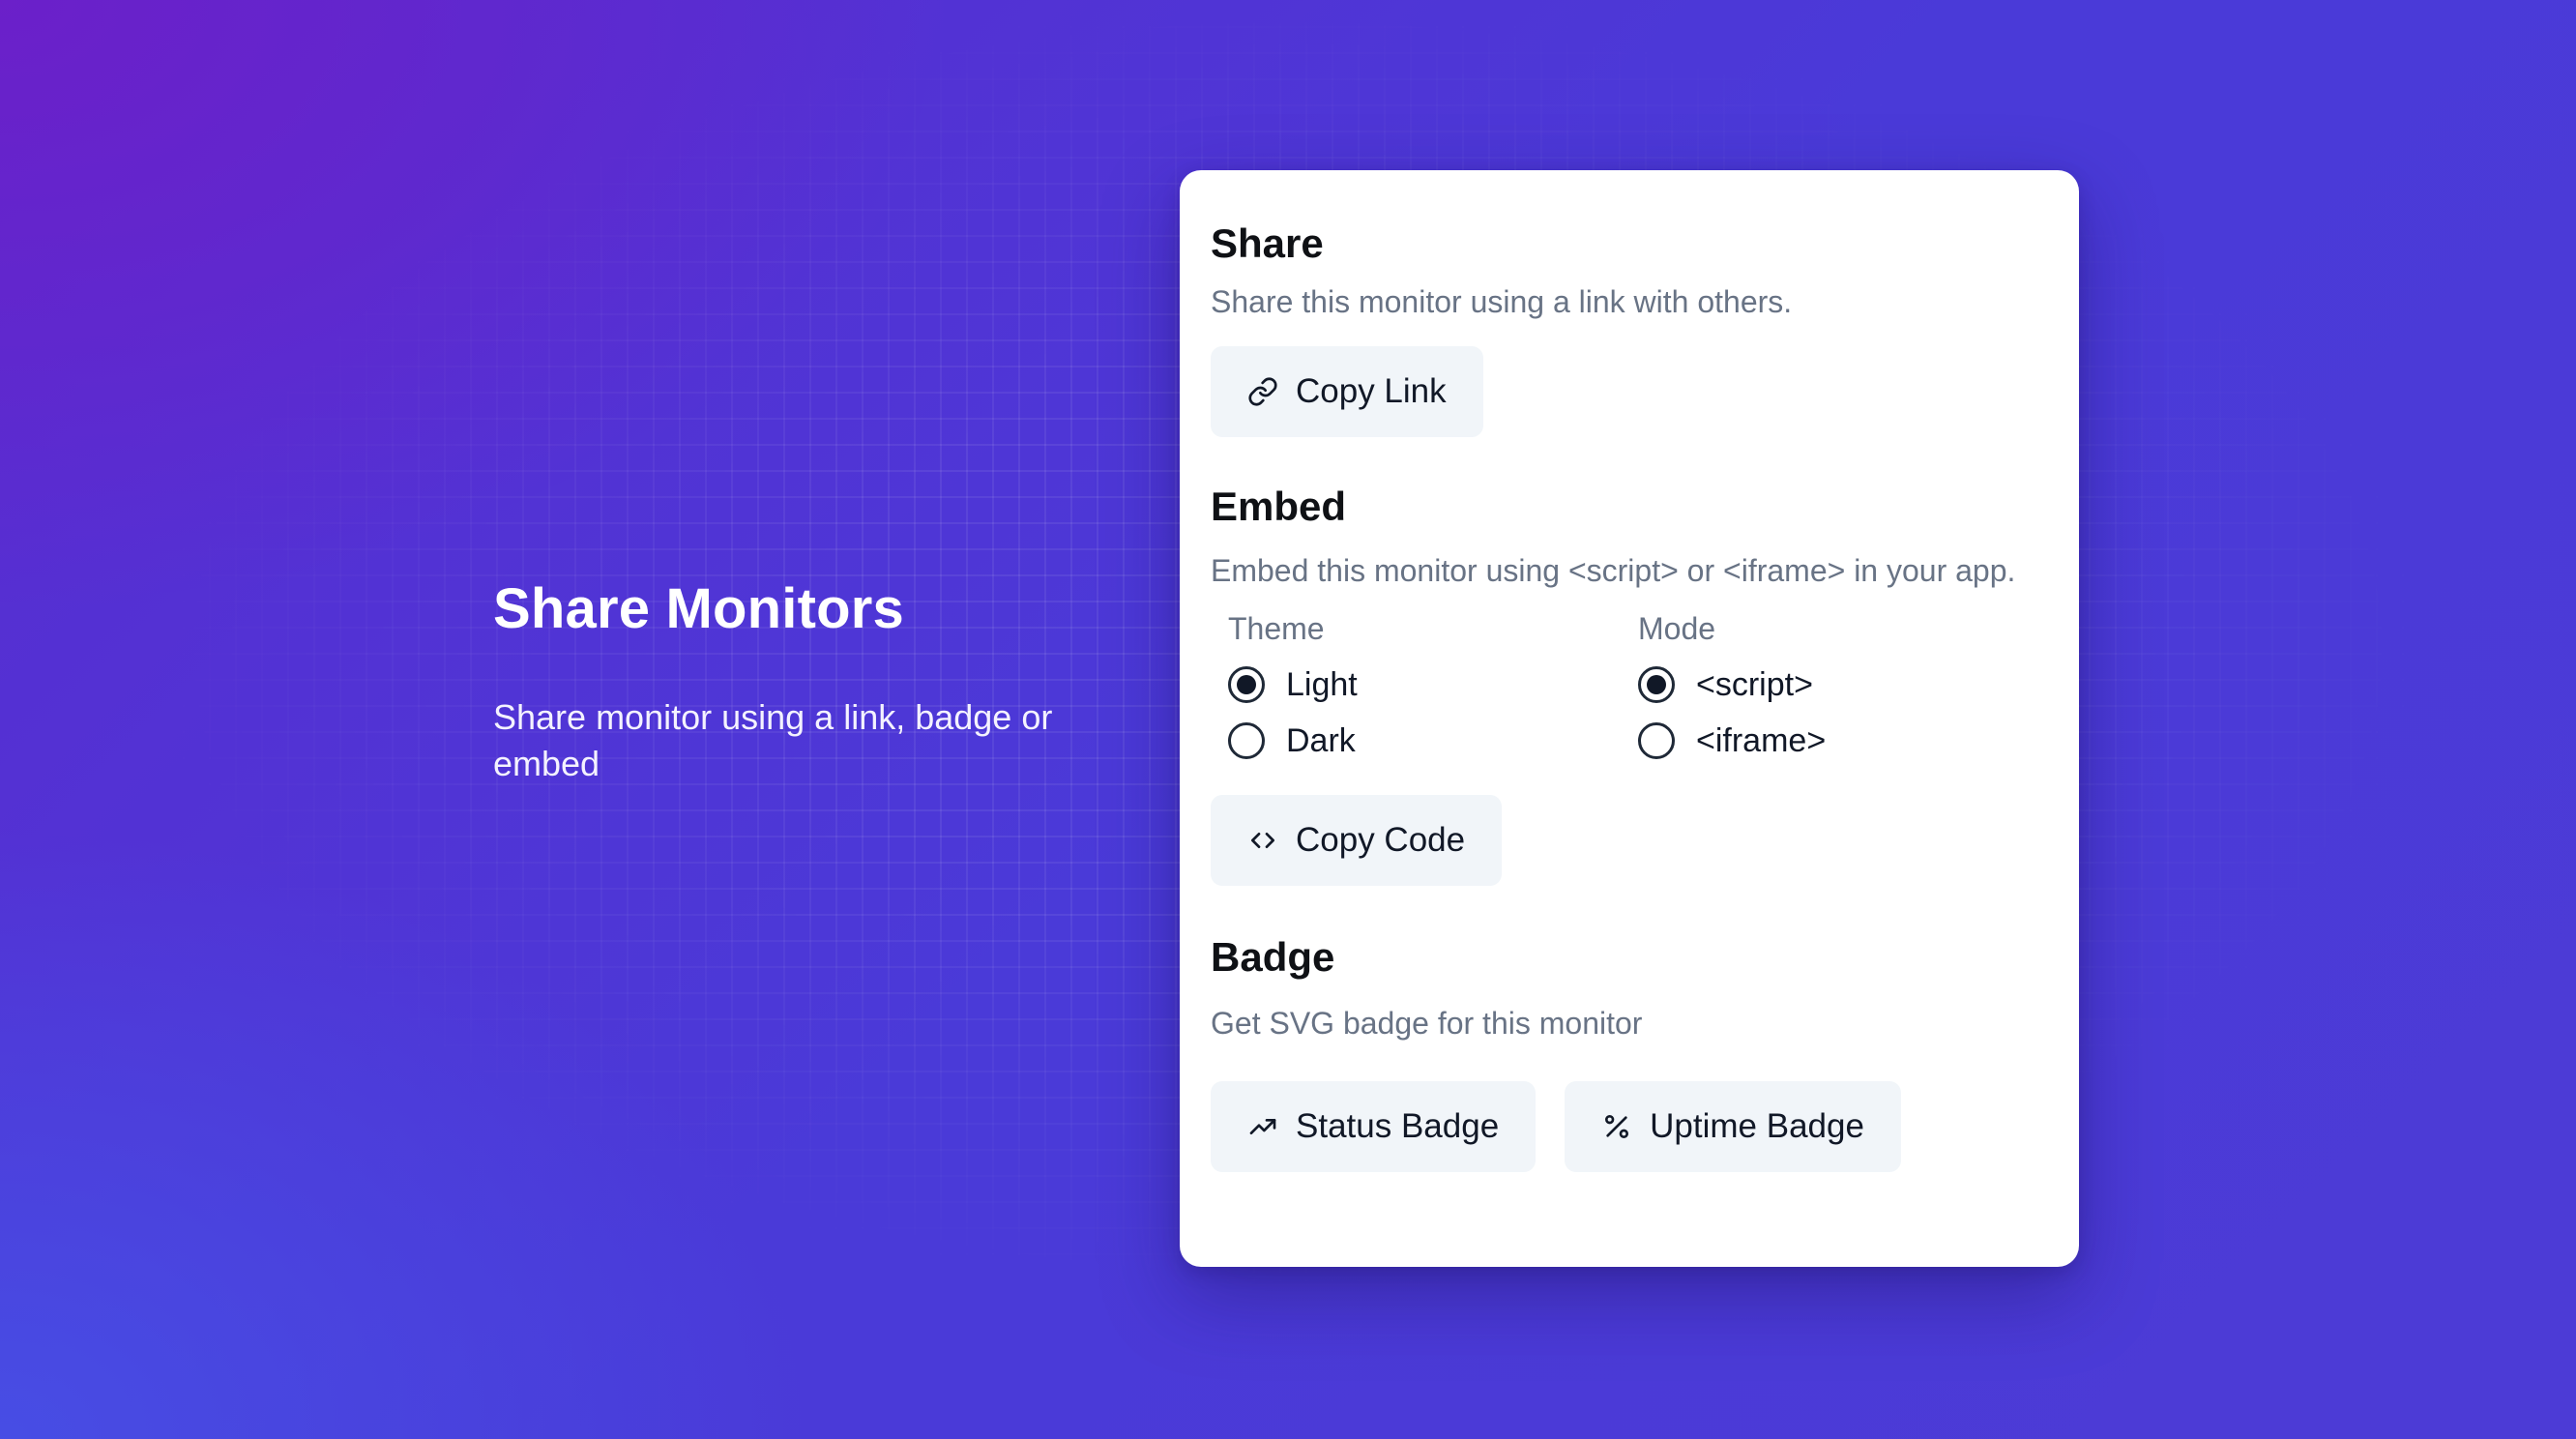 This screenshot has width=2576, height=1439. I want to click on percent-icon, so click(1617, 1126).